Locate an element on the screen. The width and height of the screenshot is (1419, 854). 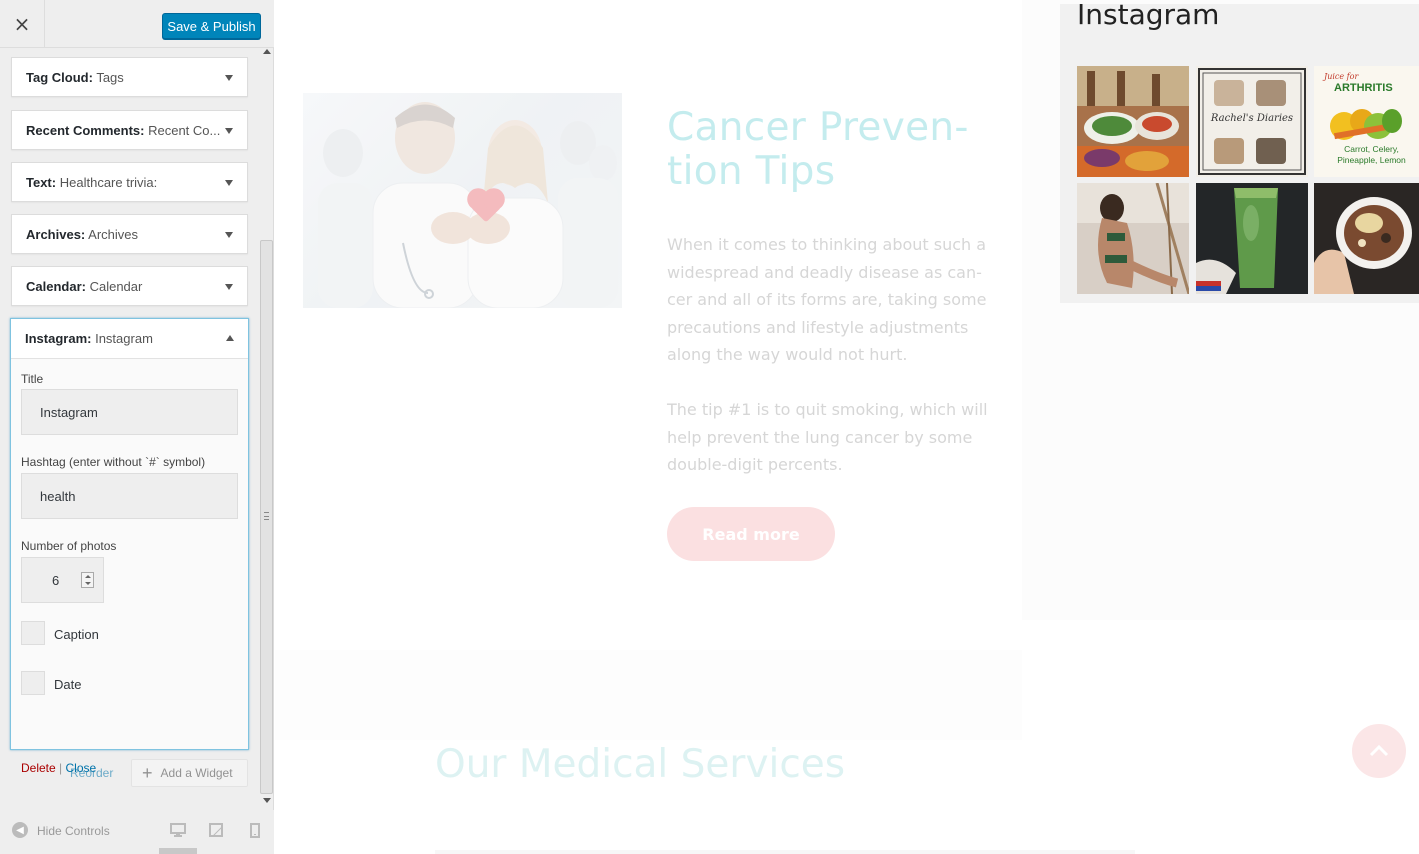
stepper-arrows-icon is located at coordinates (87, 580).